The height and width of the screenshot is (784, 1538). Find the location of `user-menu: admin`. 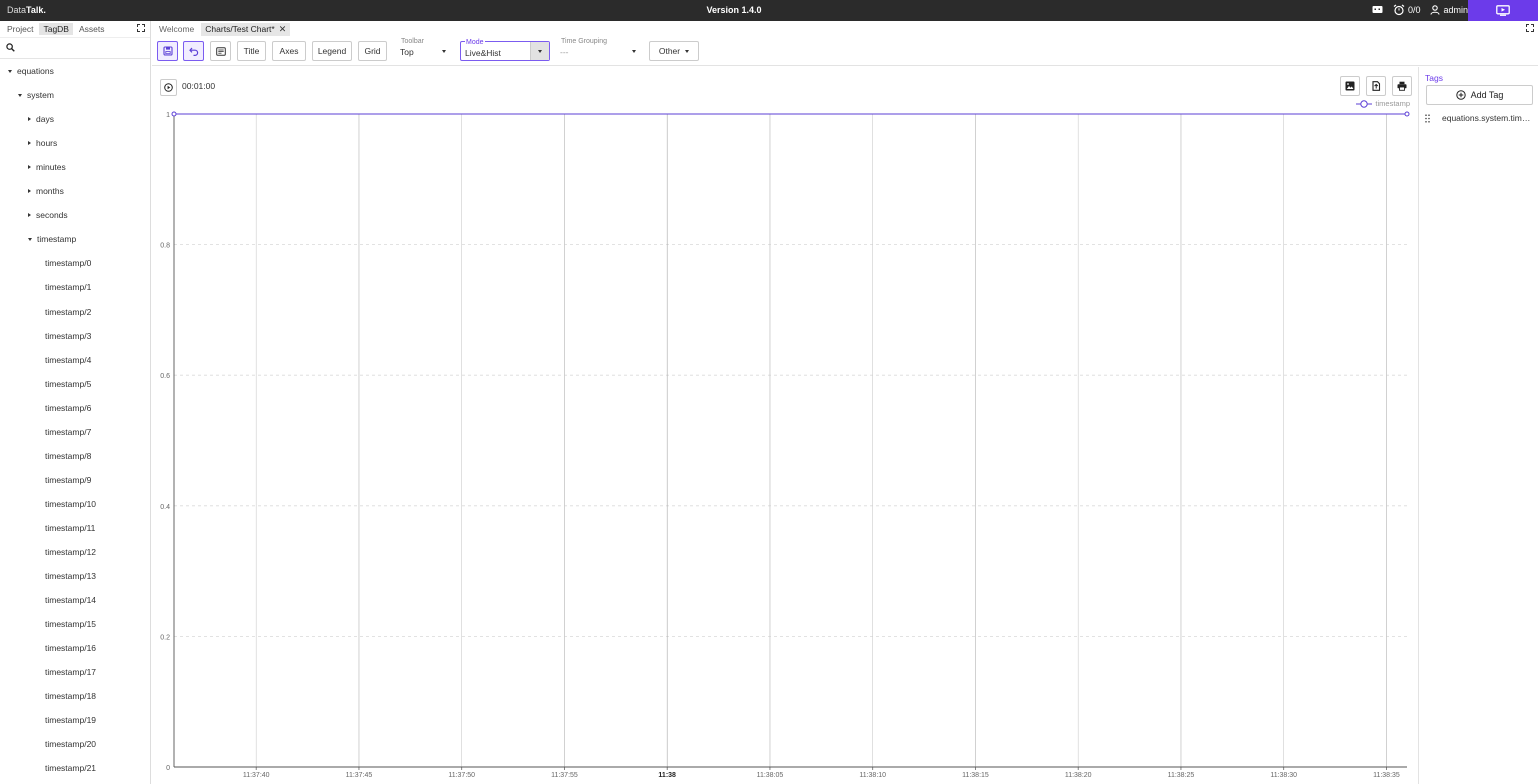

user-menu: admin is located at coordinates (1449, 10).